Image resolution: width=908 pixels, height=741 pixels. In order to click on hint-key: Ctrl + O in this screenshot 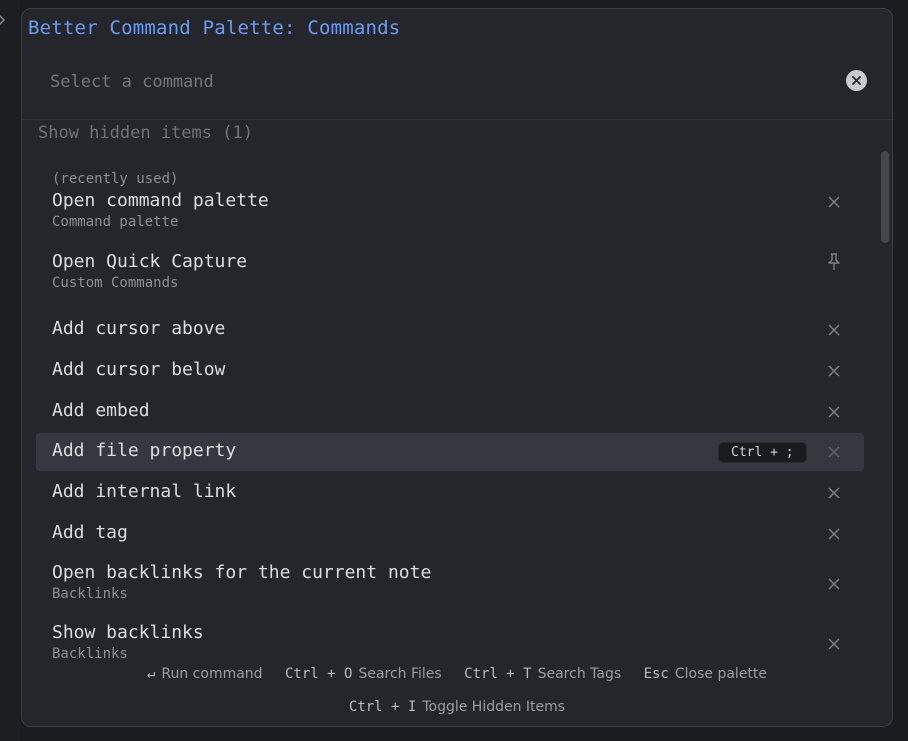, I will do `click(319, 674)`.